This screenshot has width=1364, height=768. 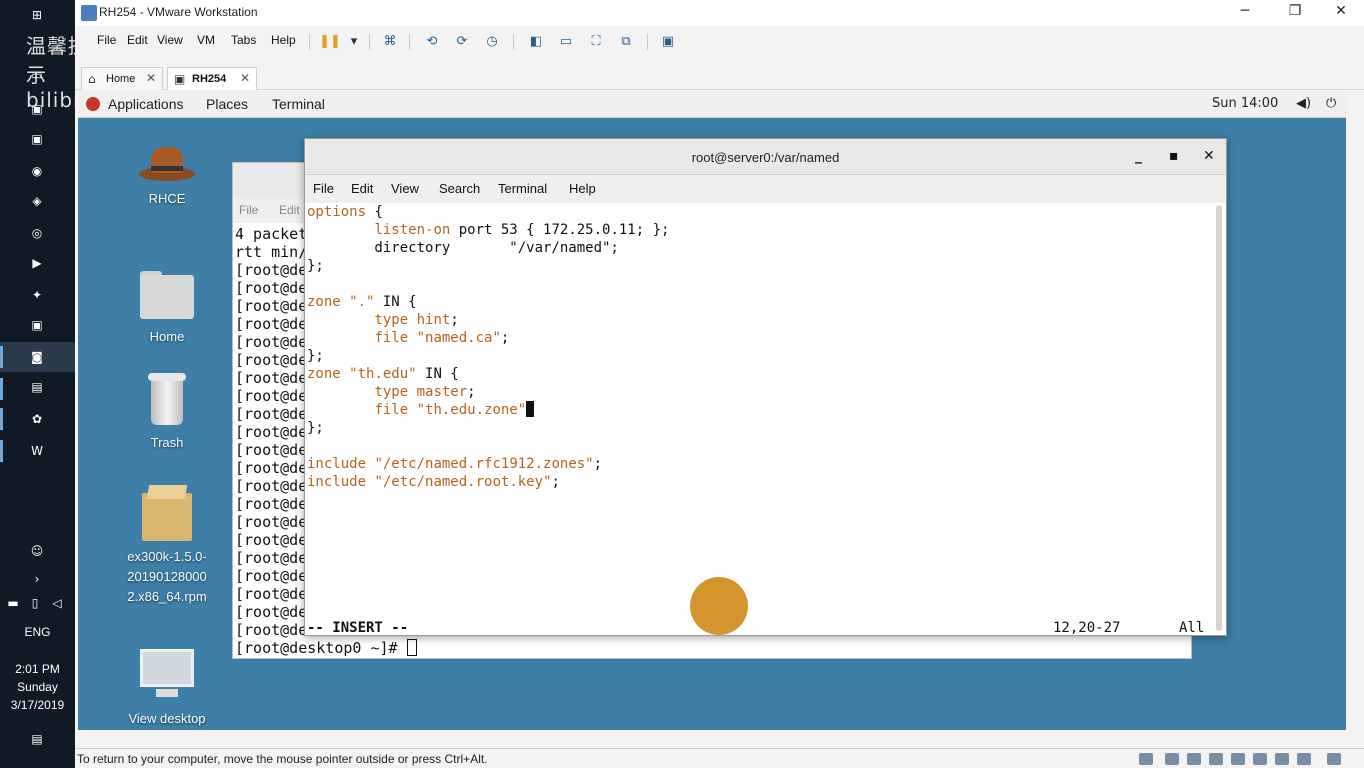 I want to click on send-ctrl-alt-del-icon: ⌘, so click(x=390, y=41).